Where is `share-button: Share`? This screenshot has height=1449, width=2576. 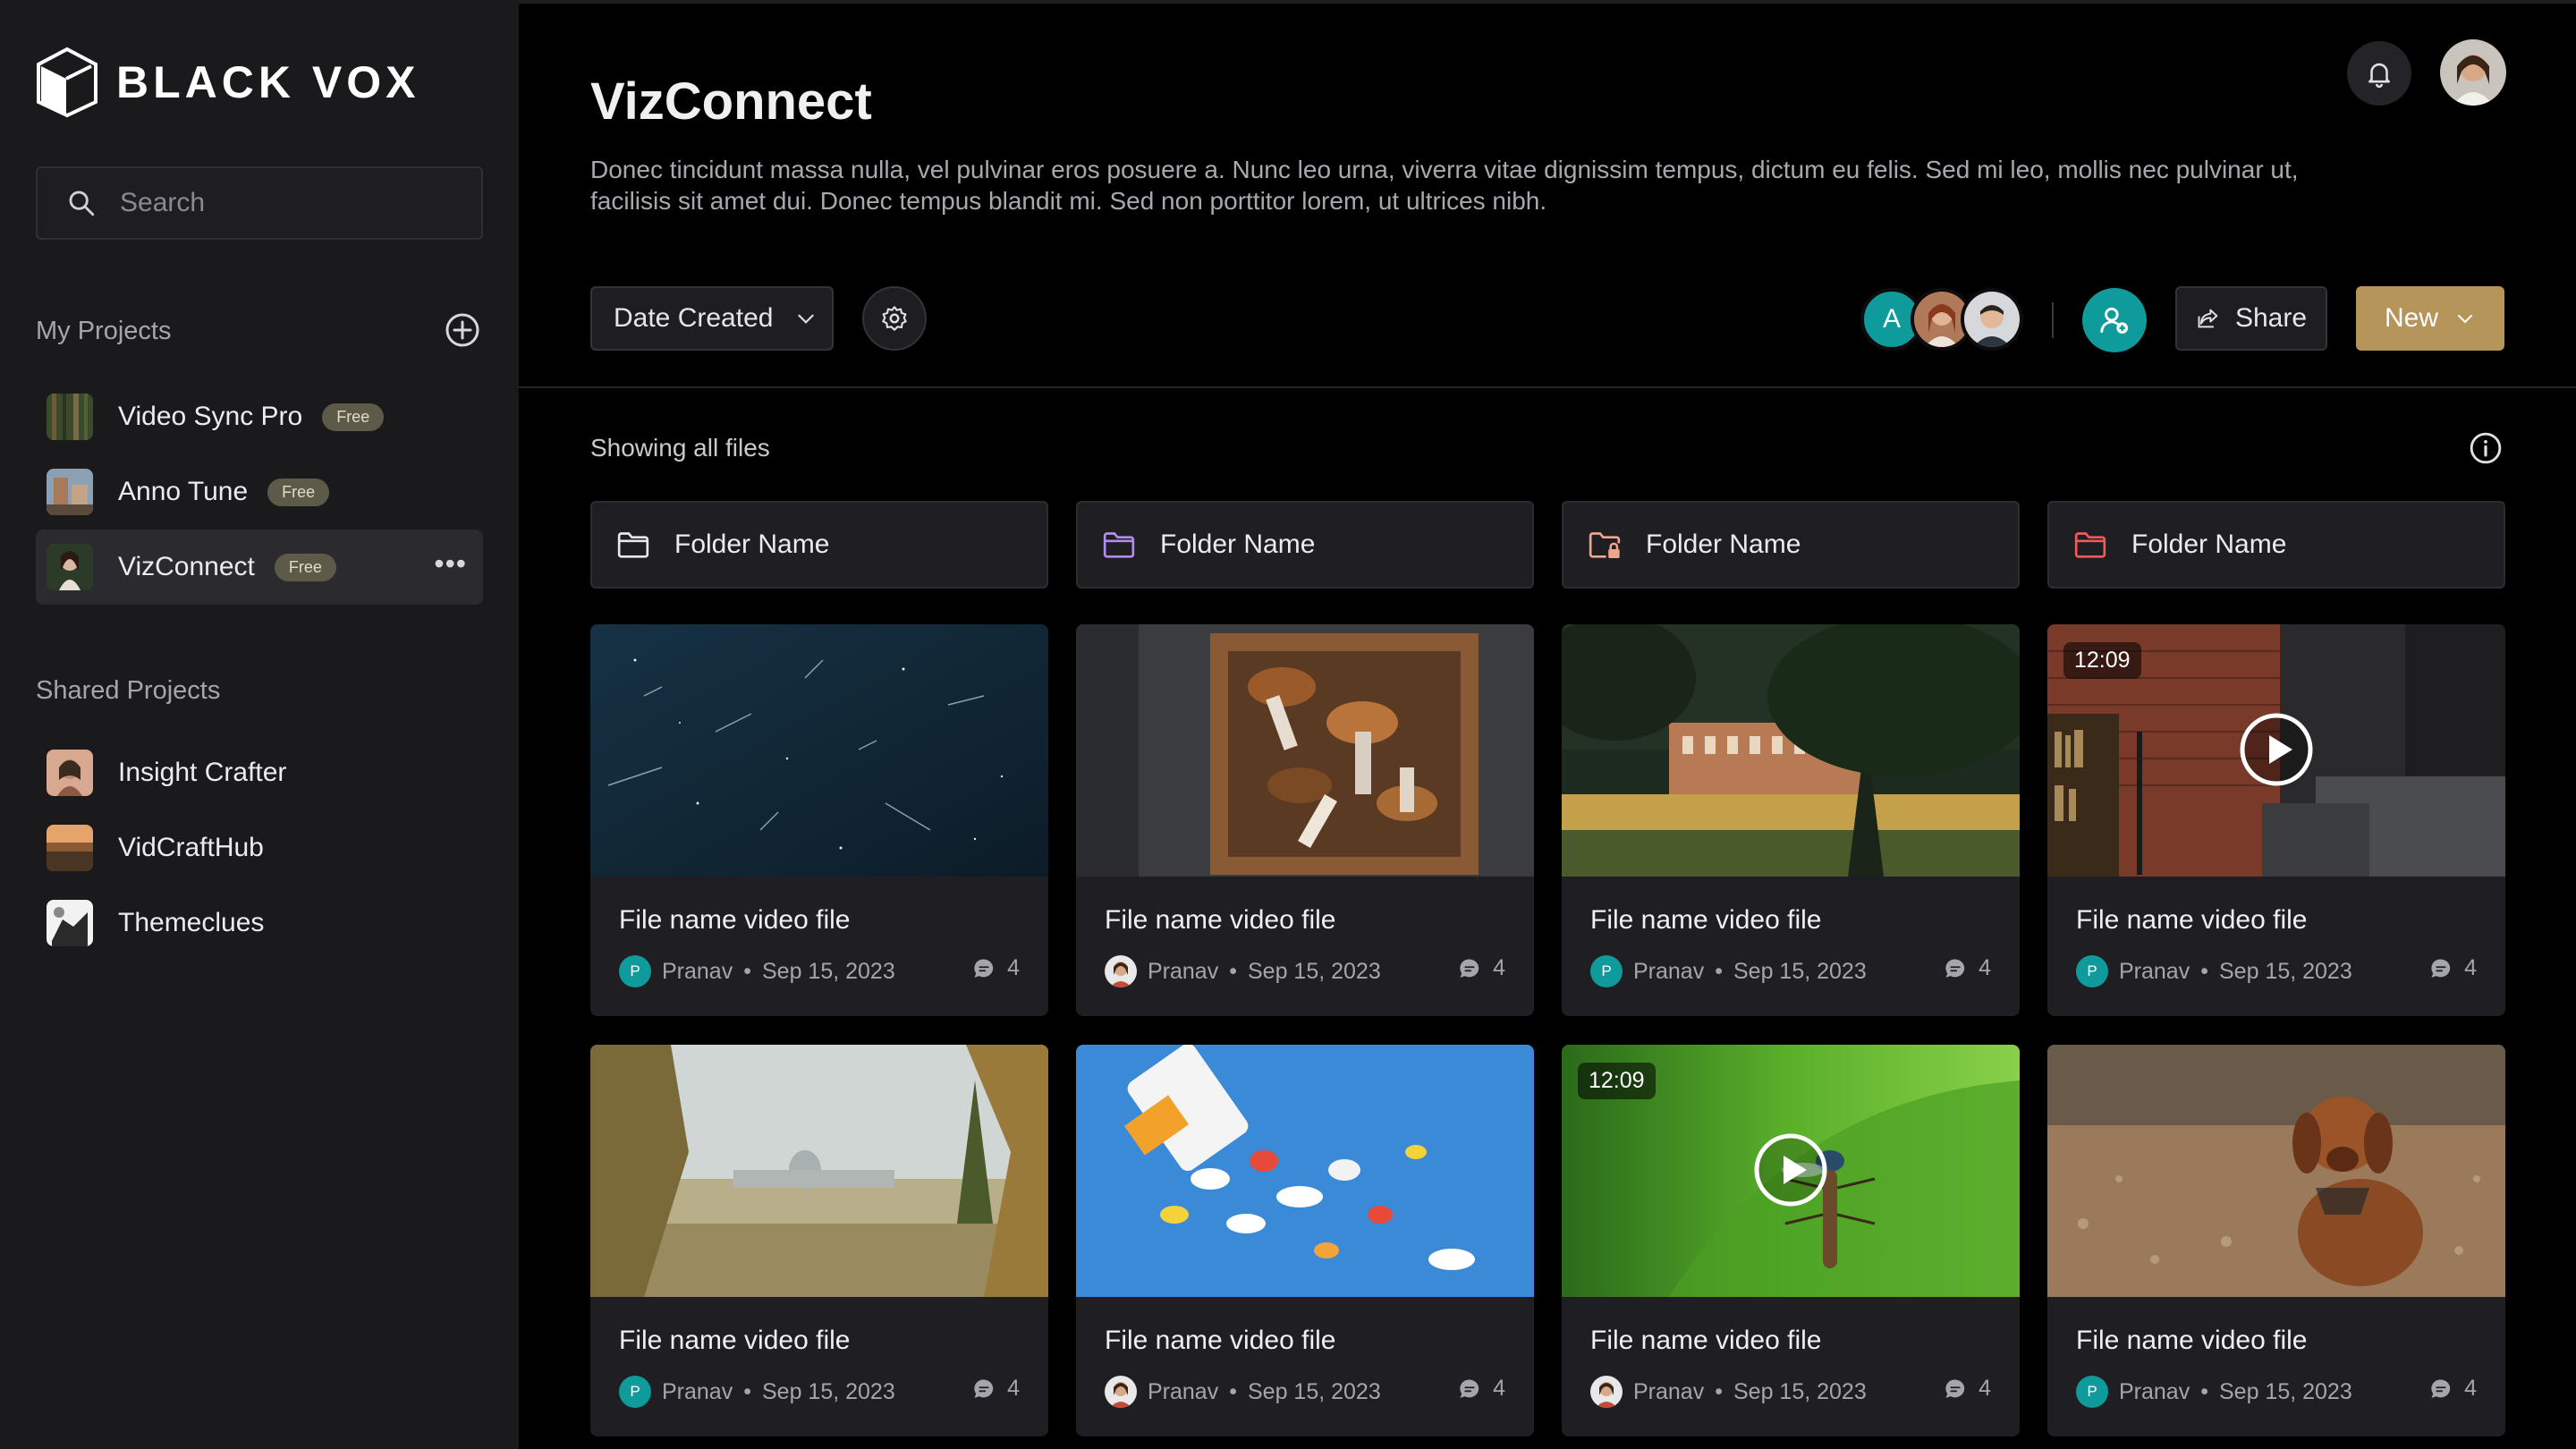 share-button: Share is located at coordinates (2251, 318).